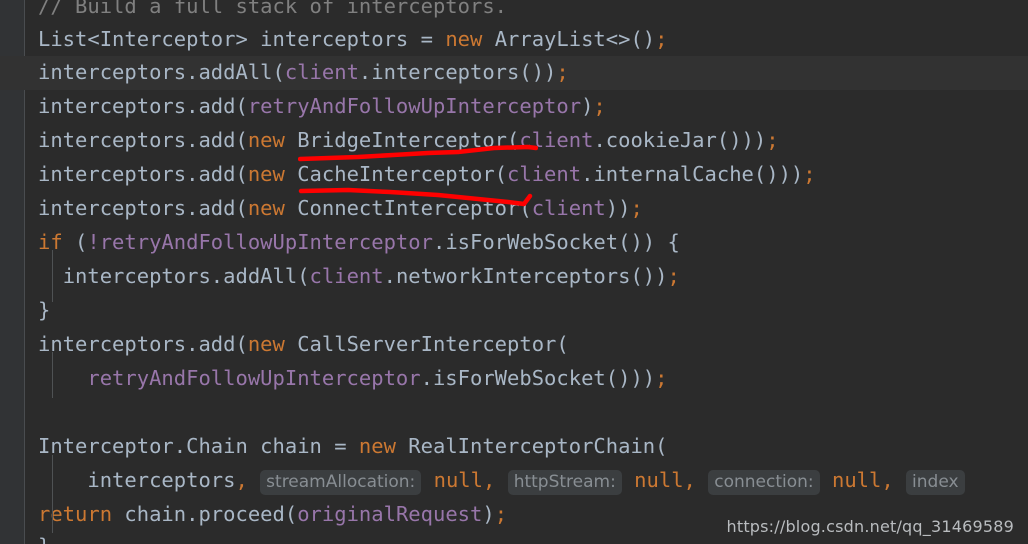 The height and width of the screenshot is (544, 1028). Describe the element at coordinates (75, 514) in the screenshot. I see `keyword-return: return` at that location.